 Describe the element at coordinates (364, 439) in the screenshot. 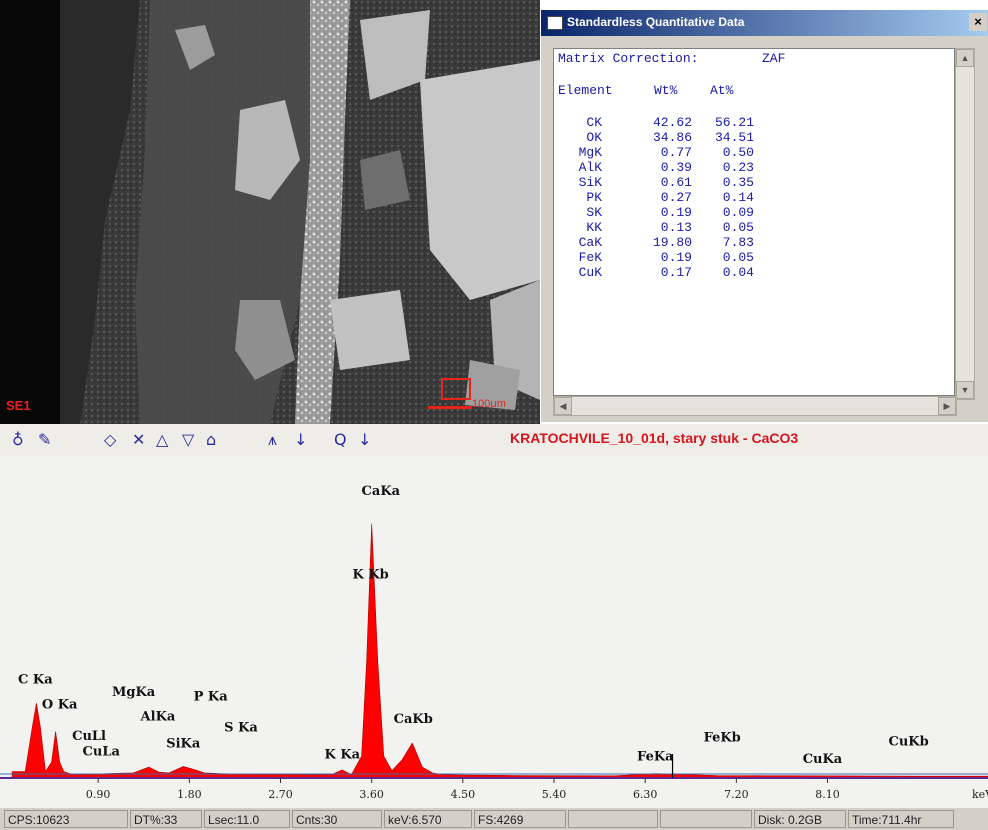

I see `quant-arrow-icon: ↓` at that location.